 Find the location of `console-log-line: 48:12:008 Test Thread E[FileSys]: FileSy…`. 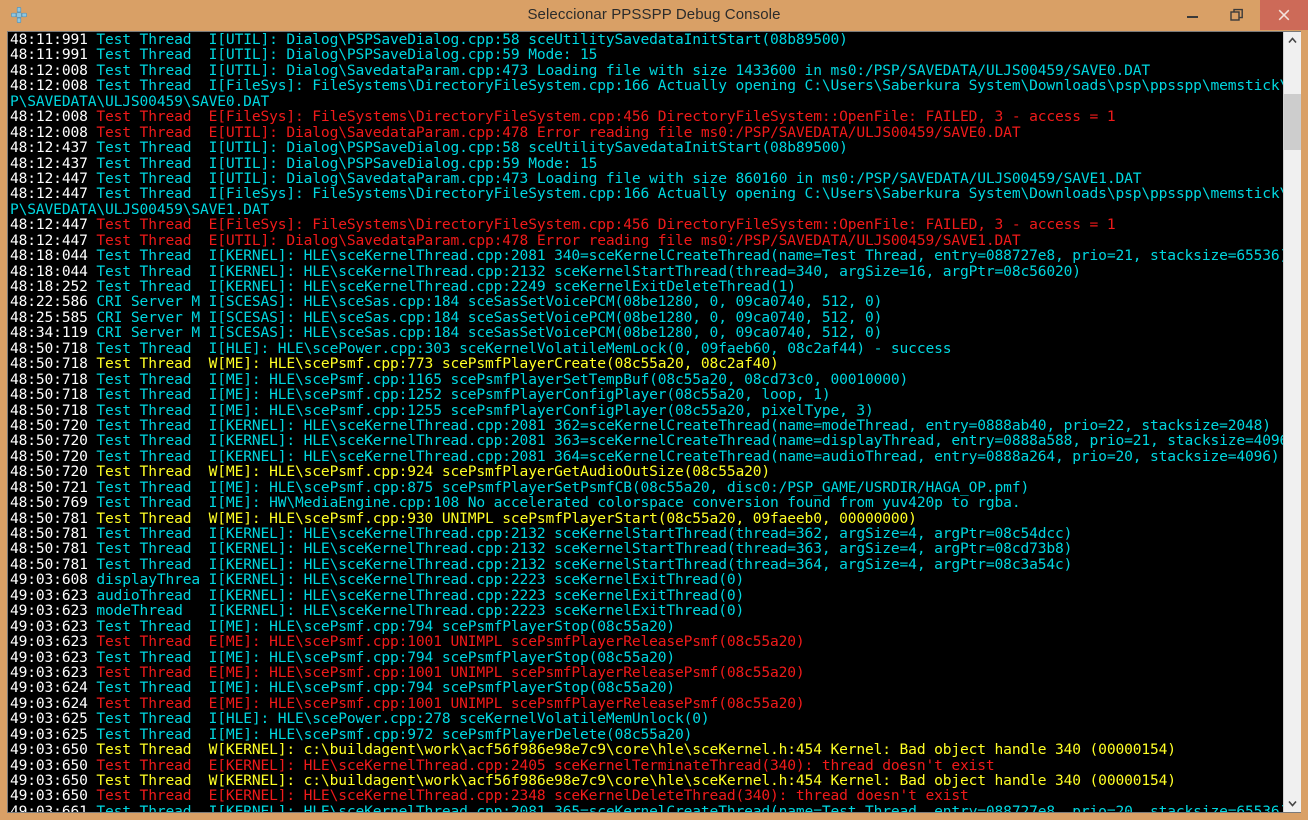

console-log-line: 48:12:008 Test Thread E[FileSys]: FileSy… is located at coordinates (646, 116).